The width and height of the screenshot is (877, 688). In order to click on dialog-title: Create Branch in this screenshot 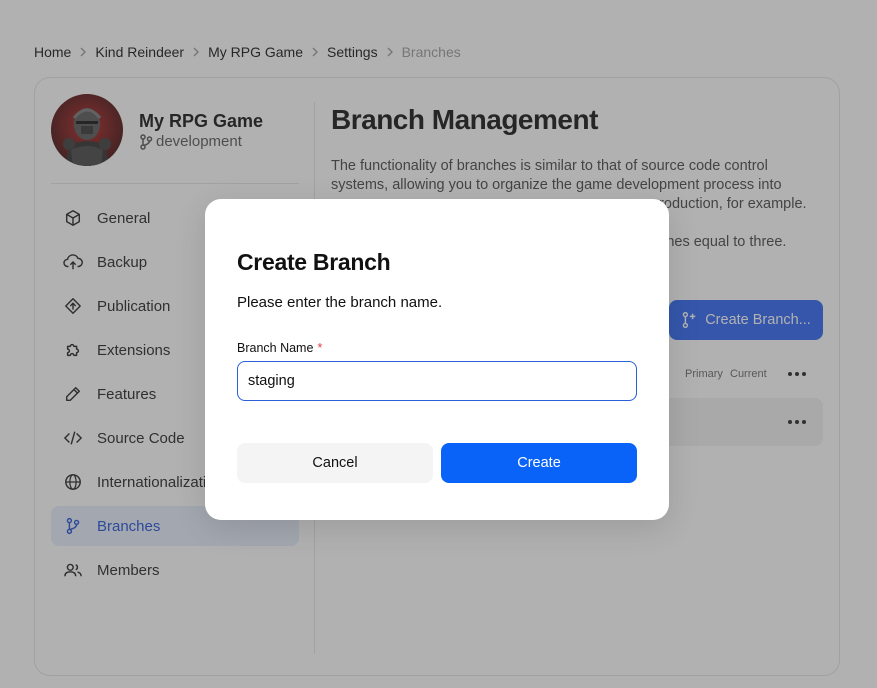, I will do `click(314, 262)`.